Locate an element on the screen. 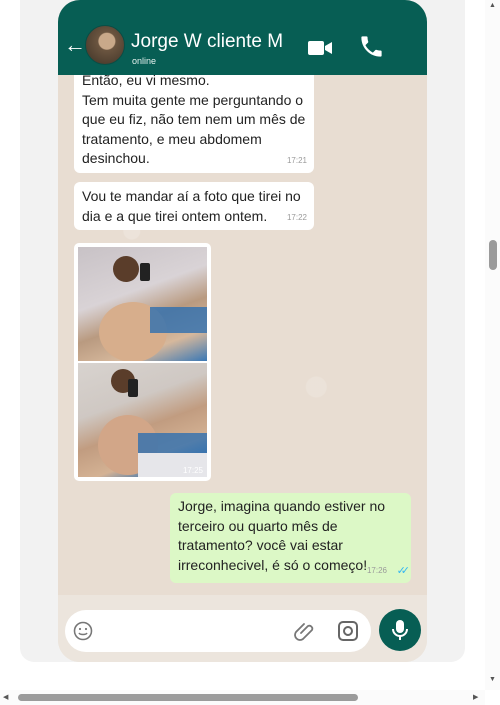 The width and height of the screenshot is (500, 705). back-arrow-icon: ← is located at coordinates (75, 45).